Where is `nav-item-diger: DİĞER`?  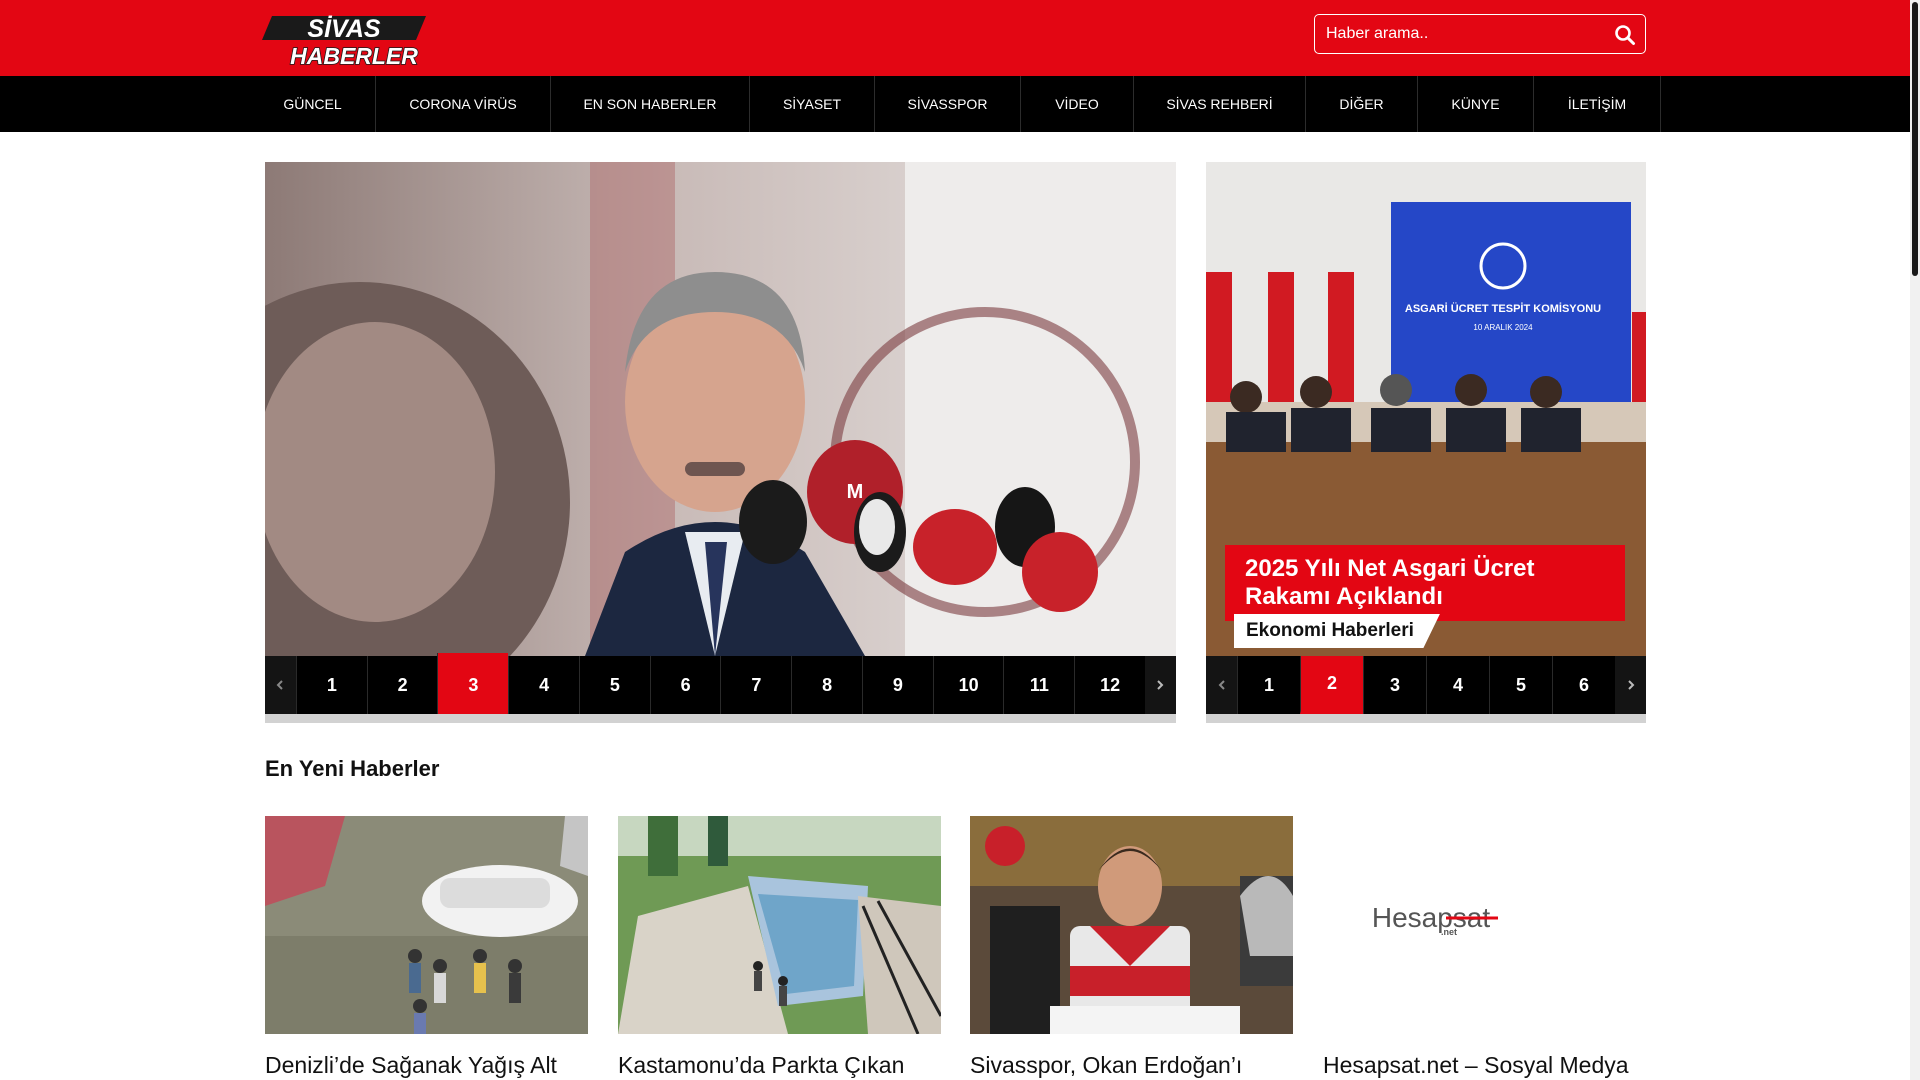 nav-item-diger: DİĞER is located at coordinates (1362, 104).